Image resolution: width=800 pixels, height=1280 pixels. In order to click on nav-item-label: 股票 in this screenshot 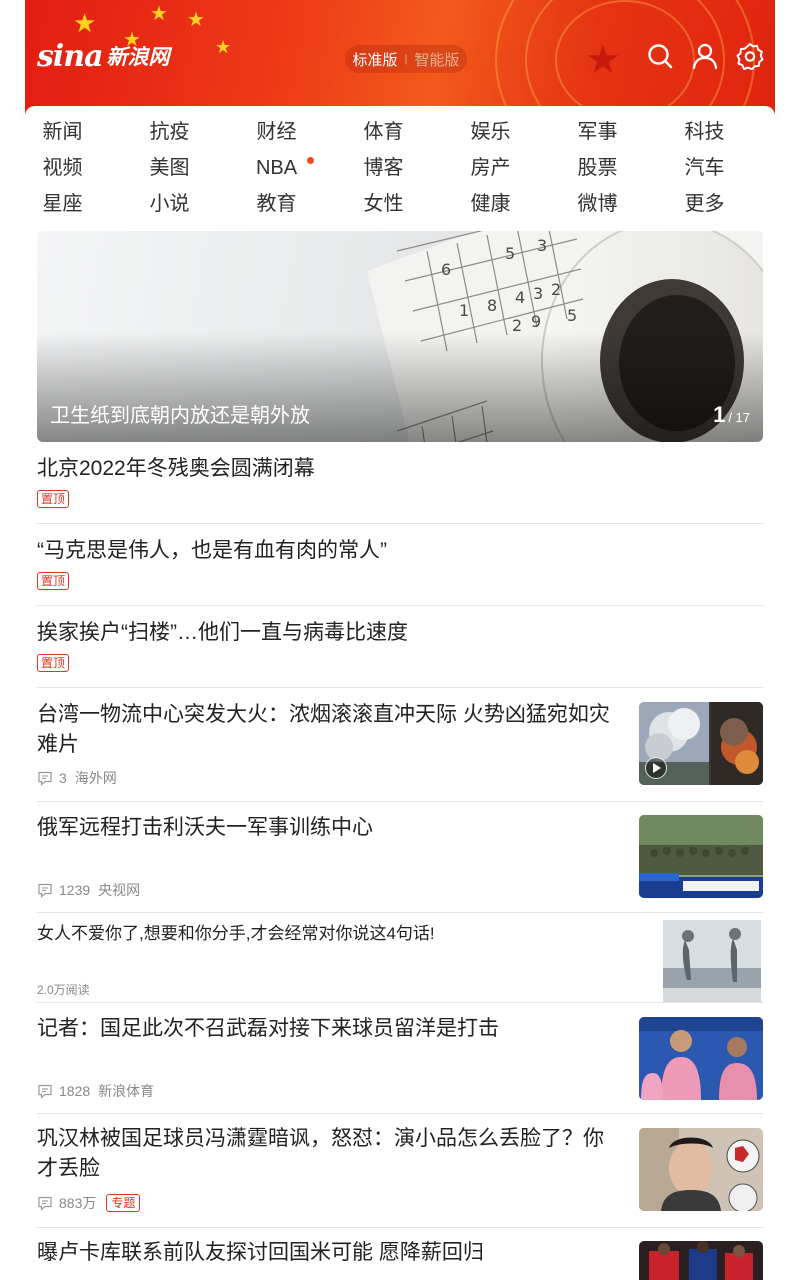, I will do `click(597, 168)`.